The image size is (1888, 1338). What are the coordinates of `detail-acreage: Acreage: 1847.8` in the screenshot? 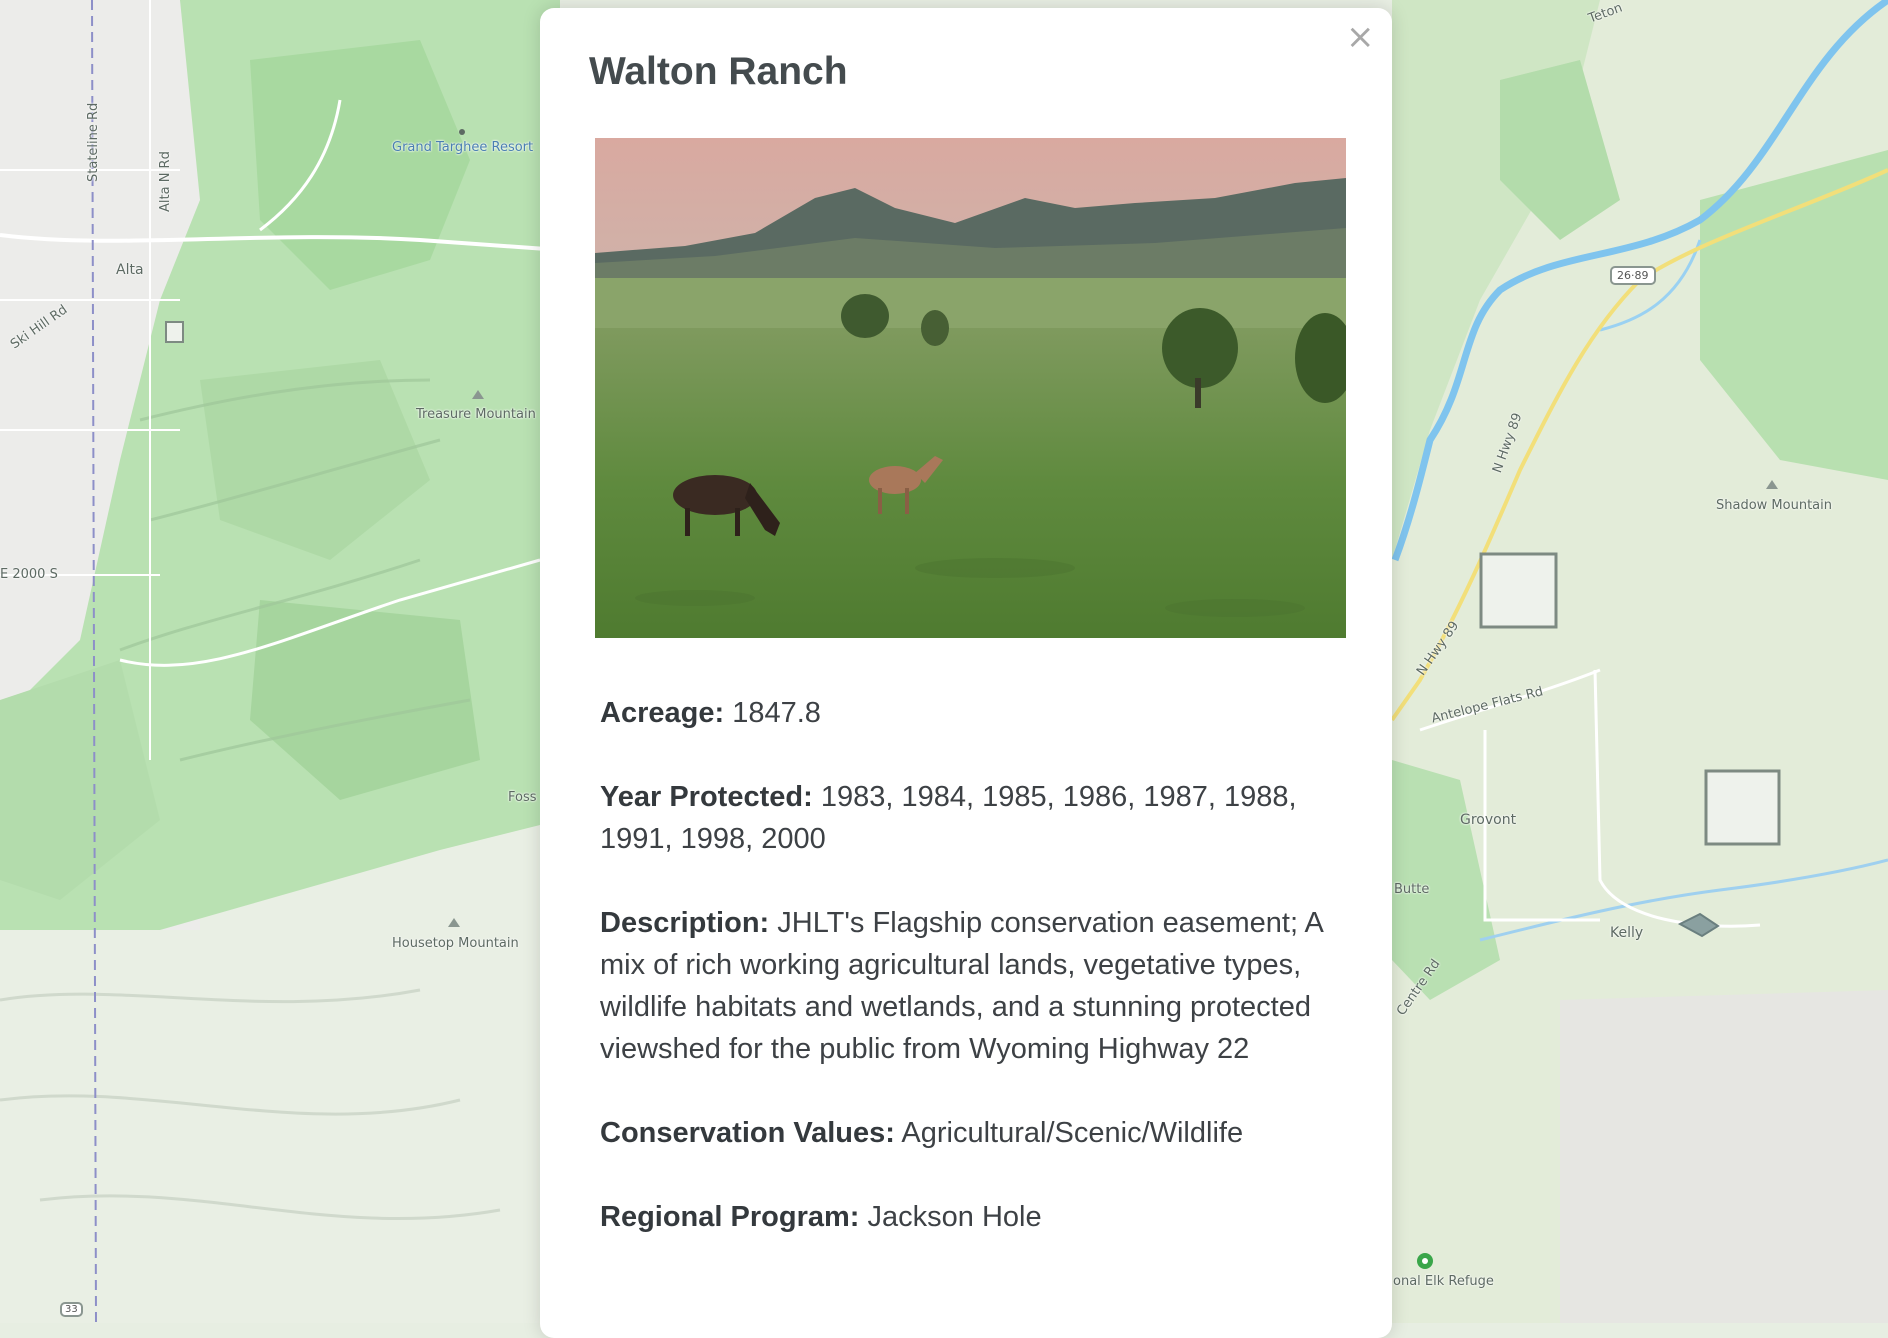 It's located at (970, 713).